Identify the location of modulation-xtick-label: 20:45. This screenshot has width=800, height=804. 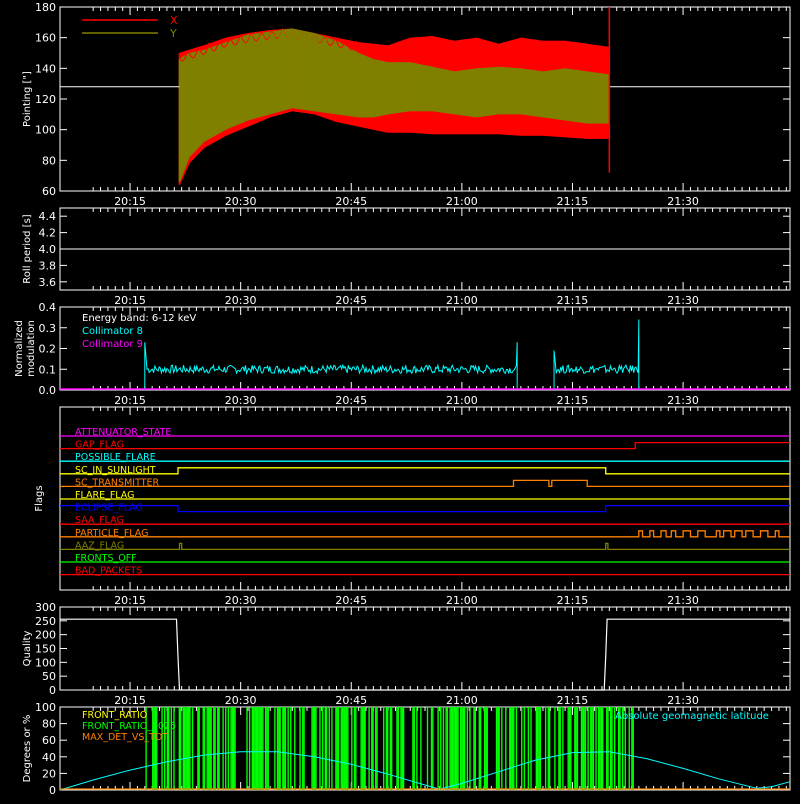
(351, 400).